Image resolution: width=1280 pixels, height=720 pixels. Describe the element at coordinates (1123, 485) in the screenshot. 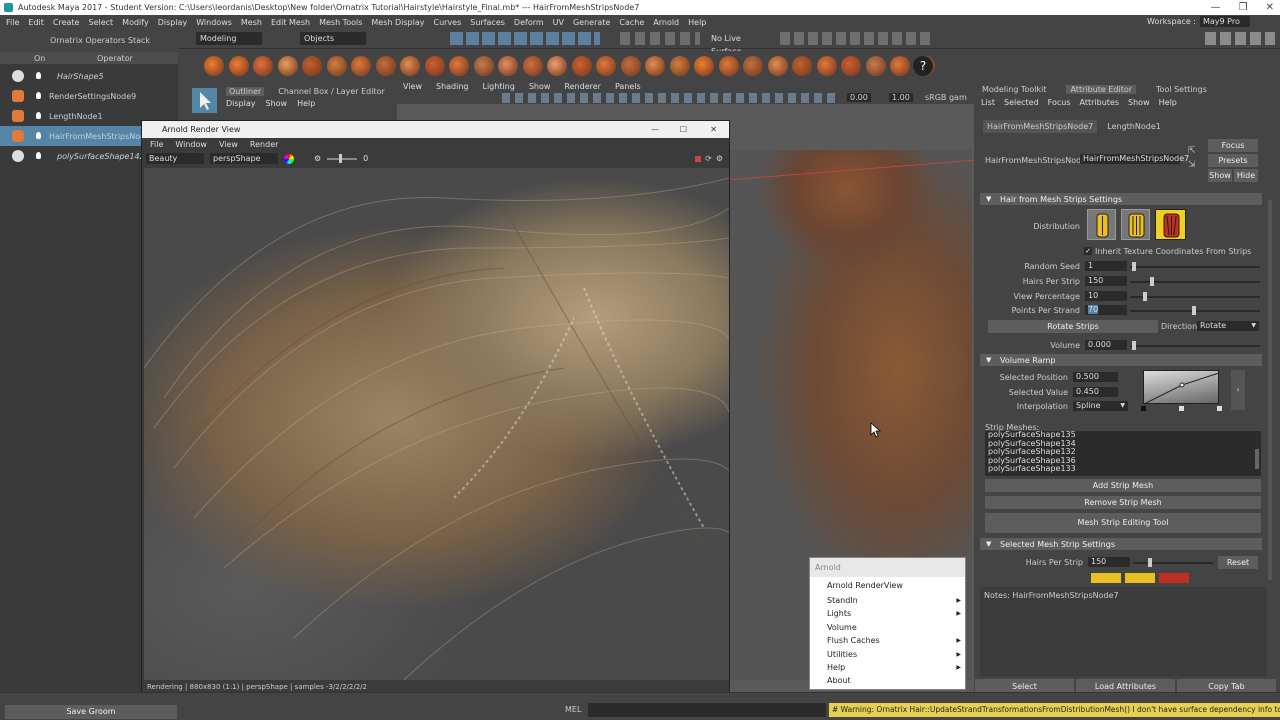

I see `add-strip-mesh-button: Add Strip Mesh` at that location.